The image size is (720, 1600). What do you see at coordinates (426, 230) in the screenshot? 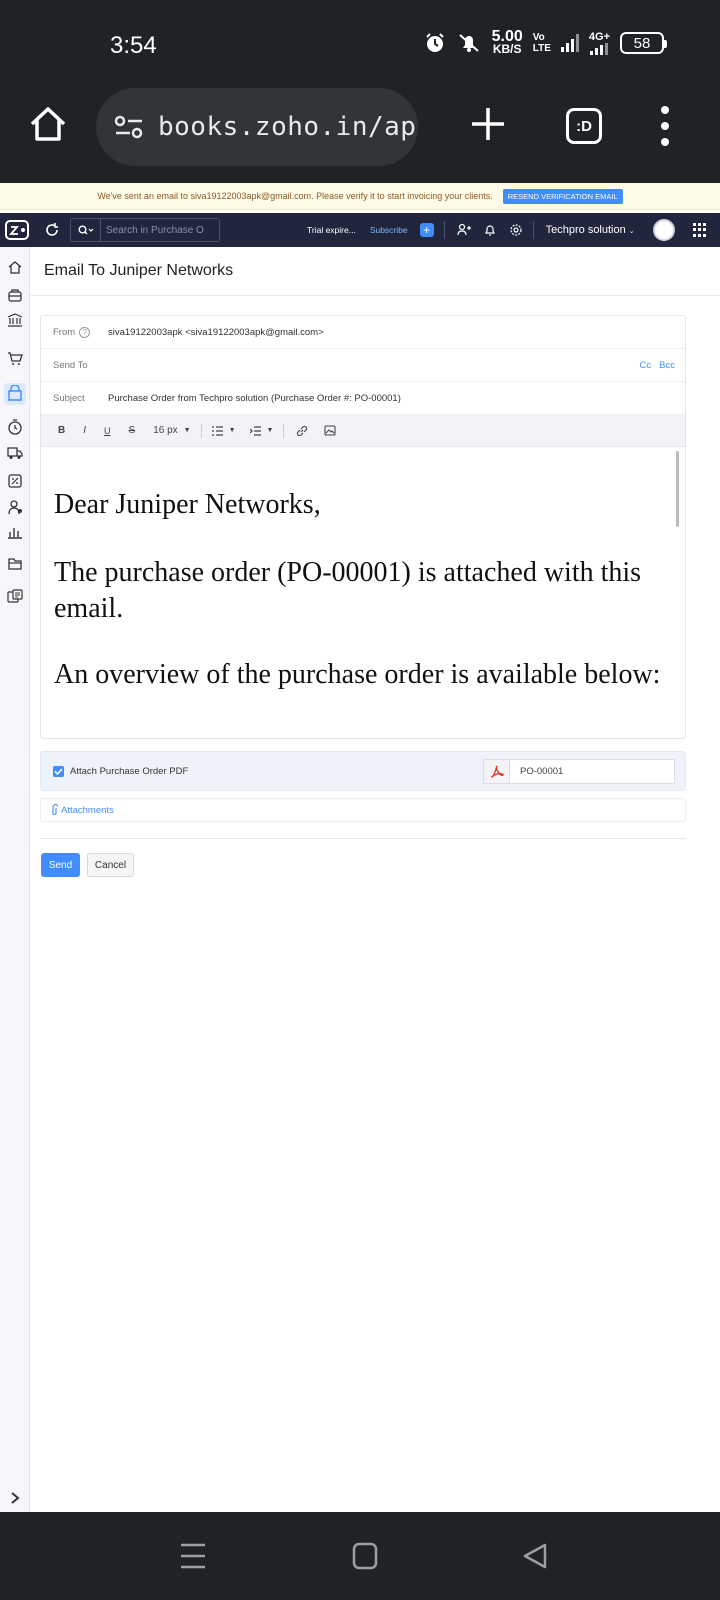
I see `quick-create-button: +` at bounding box center [426, 230].